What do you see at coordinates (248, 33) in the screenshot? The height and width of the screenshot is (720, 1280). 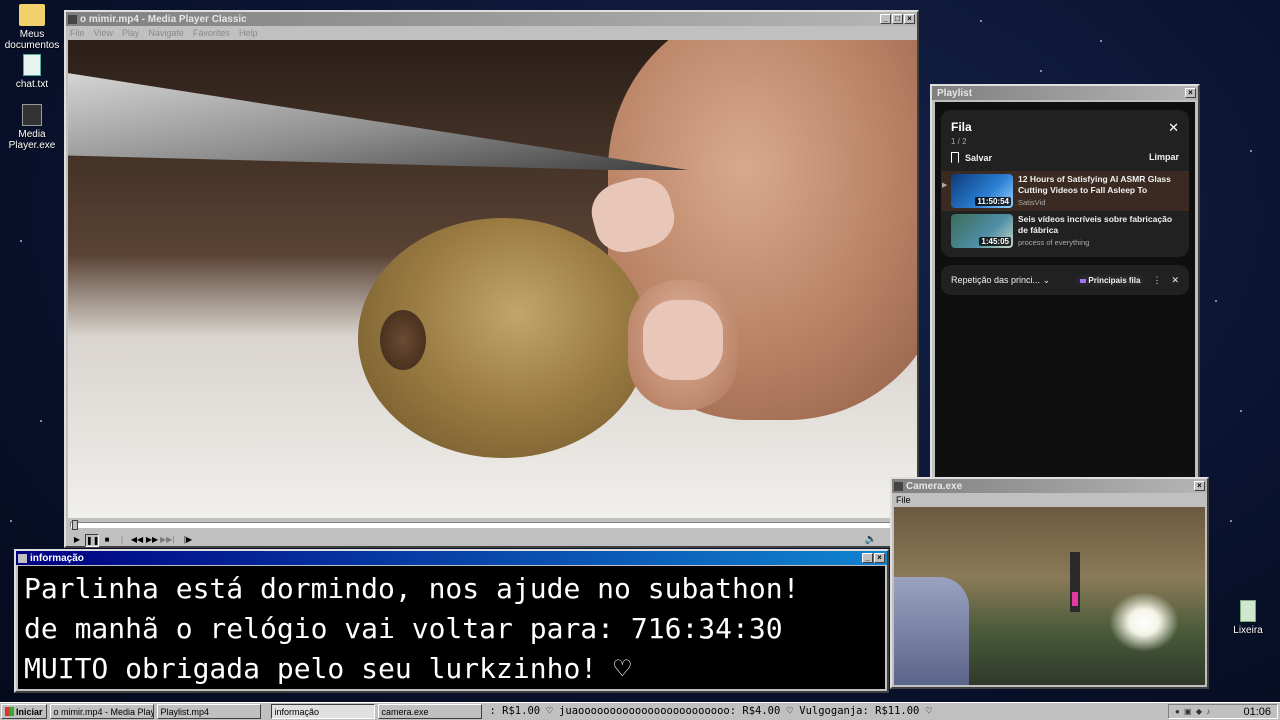 I see `menu-help: Help` at bounding box center [248, 33].